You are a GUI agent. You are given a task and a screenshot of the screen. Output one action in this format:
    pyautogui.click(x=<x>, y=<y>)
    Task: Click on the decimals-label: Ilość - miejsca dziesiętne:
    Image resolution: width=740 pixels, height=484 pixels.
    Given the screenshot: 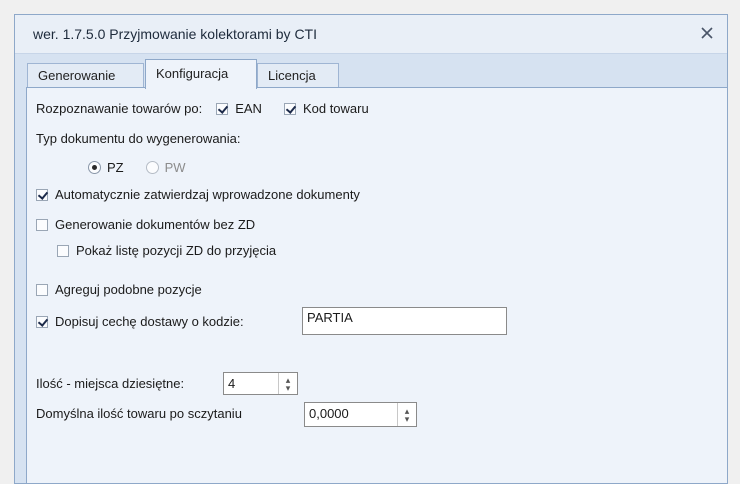 What is the action you would take?
    pyautogui.click(x=110, y=383)
    